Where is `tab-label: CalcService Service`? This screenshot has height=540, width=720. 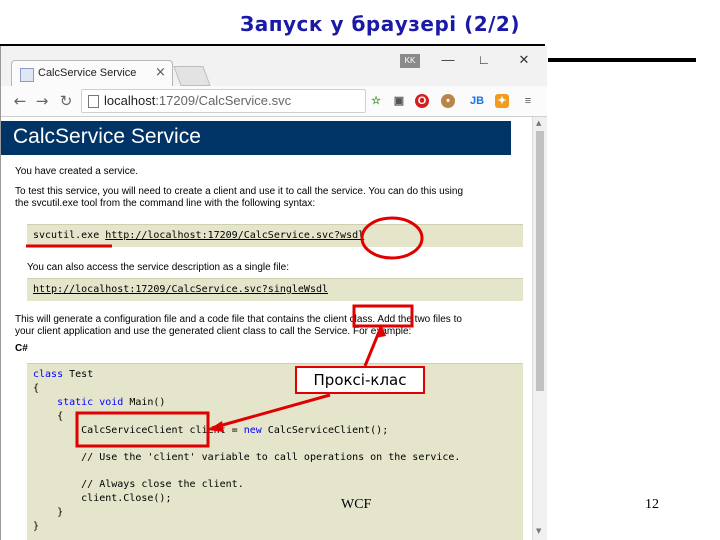 tab-label: CalcService Service is located at coordinates (87, 73).